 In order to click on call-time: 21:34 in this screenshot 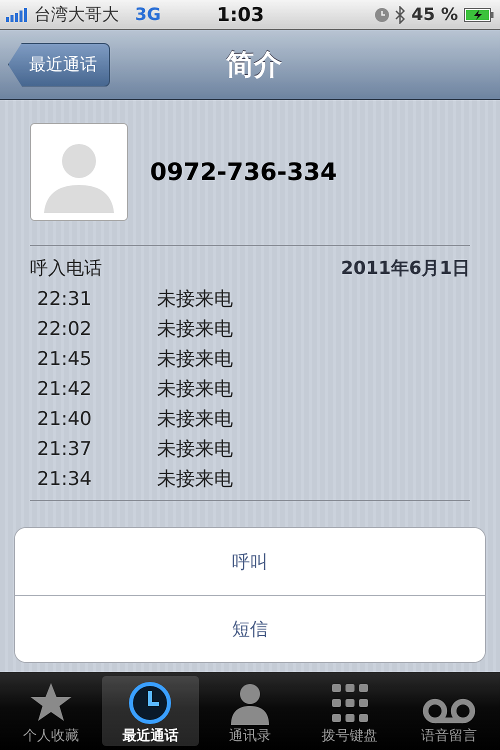, I will do `click(65, 479)`.